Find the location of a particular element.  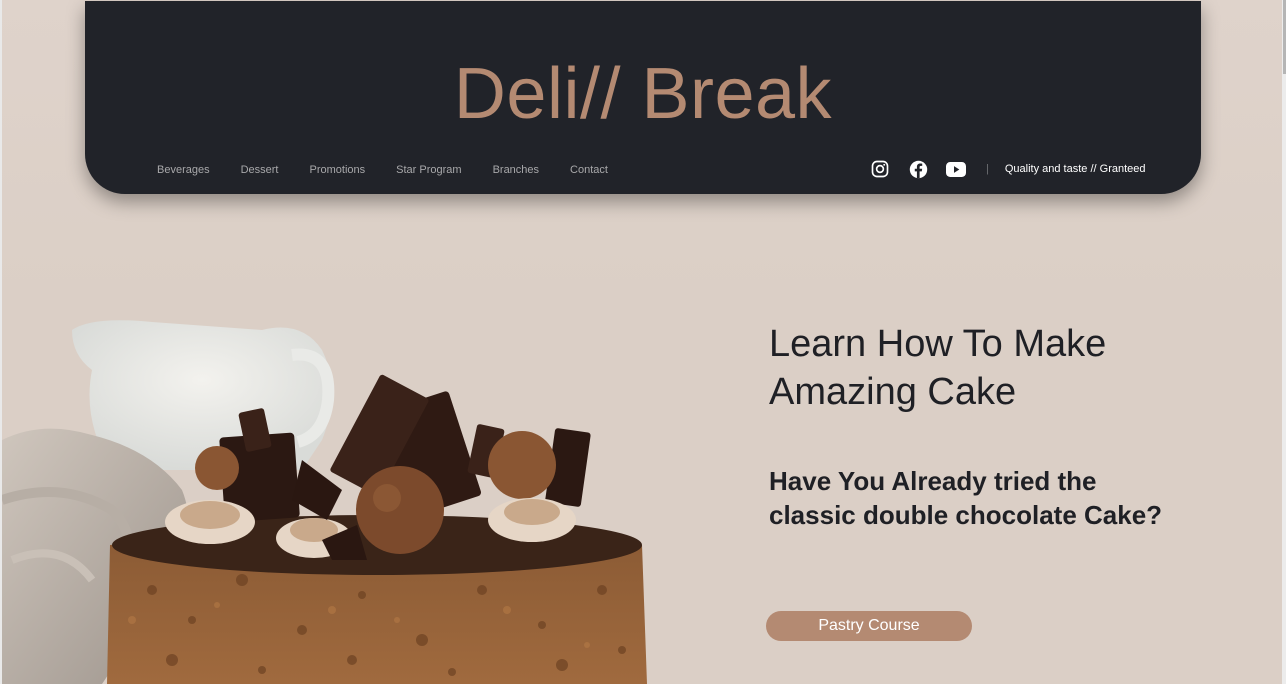

vertical-scrollbar is located at coordinates (1284, 342).